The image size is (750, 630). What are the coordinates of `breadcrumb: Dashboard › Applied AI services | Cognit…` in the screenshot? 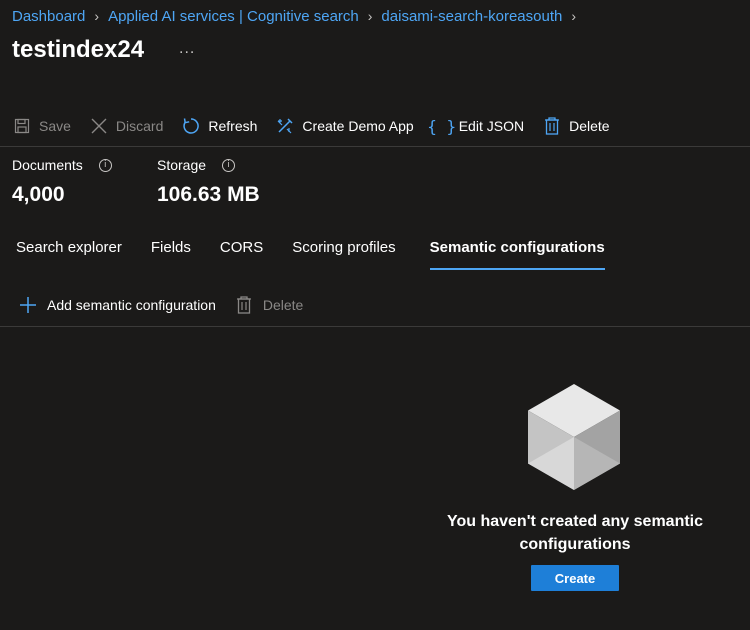 It's located at (298, 16).